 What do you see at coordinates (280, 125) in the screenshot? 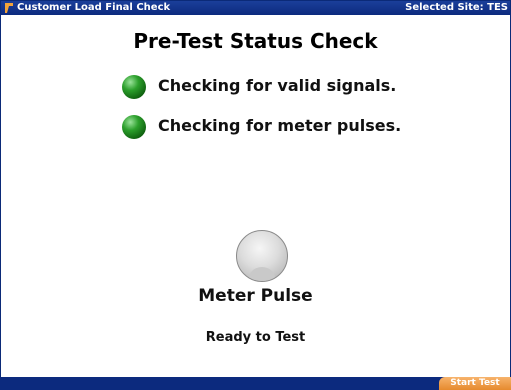
I see `check-label: Checking for meter pulses.` at bounding box center [280, 125].